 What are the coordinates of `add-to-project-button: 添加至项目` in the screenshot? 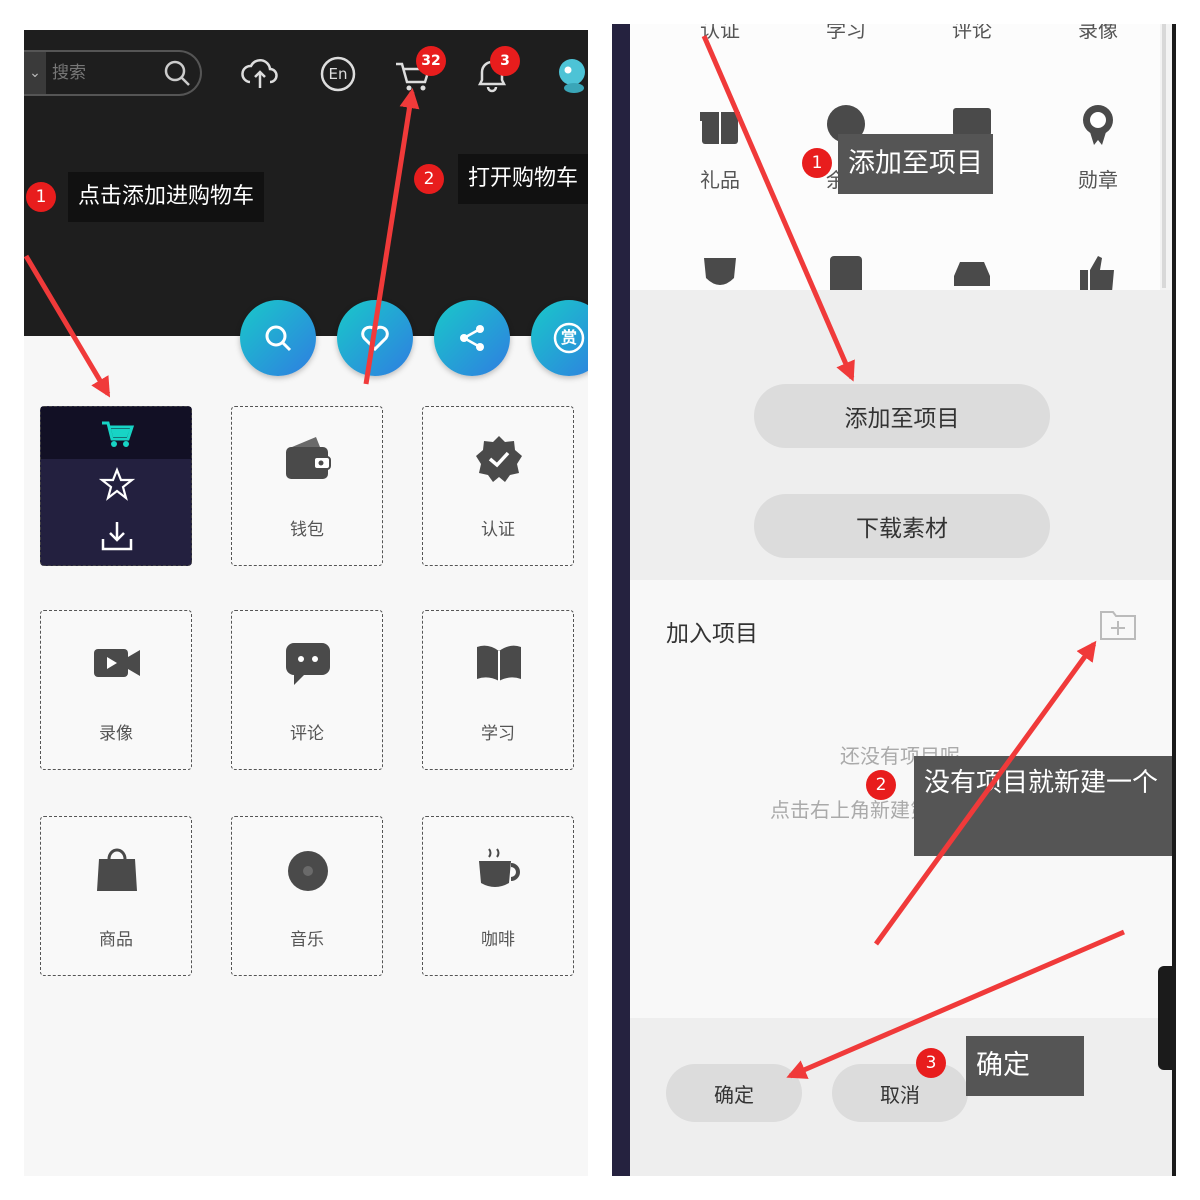 It's located at (902, 416).